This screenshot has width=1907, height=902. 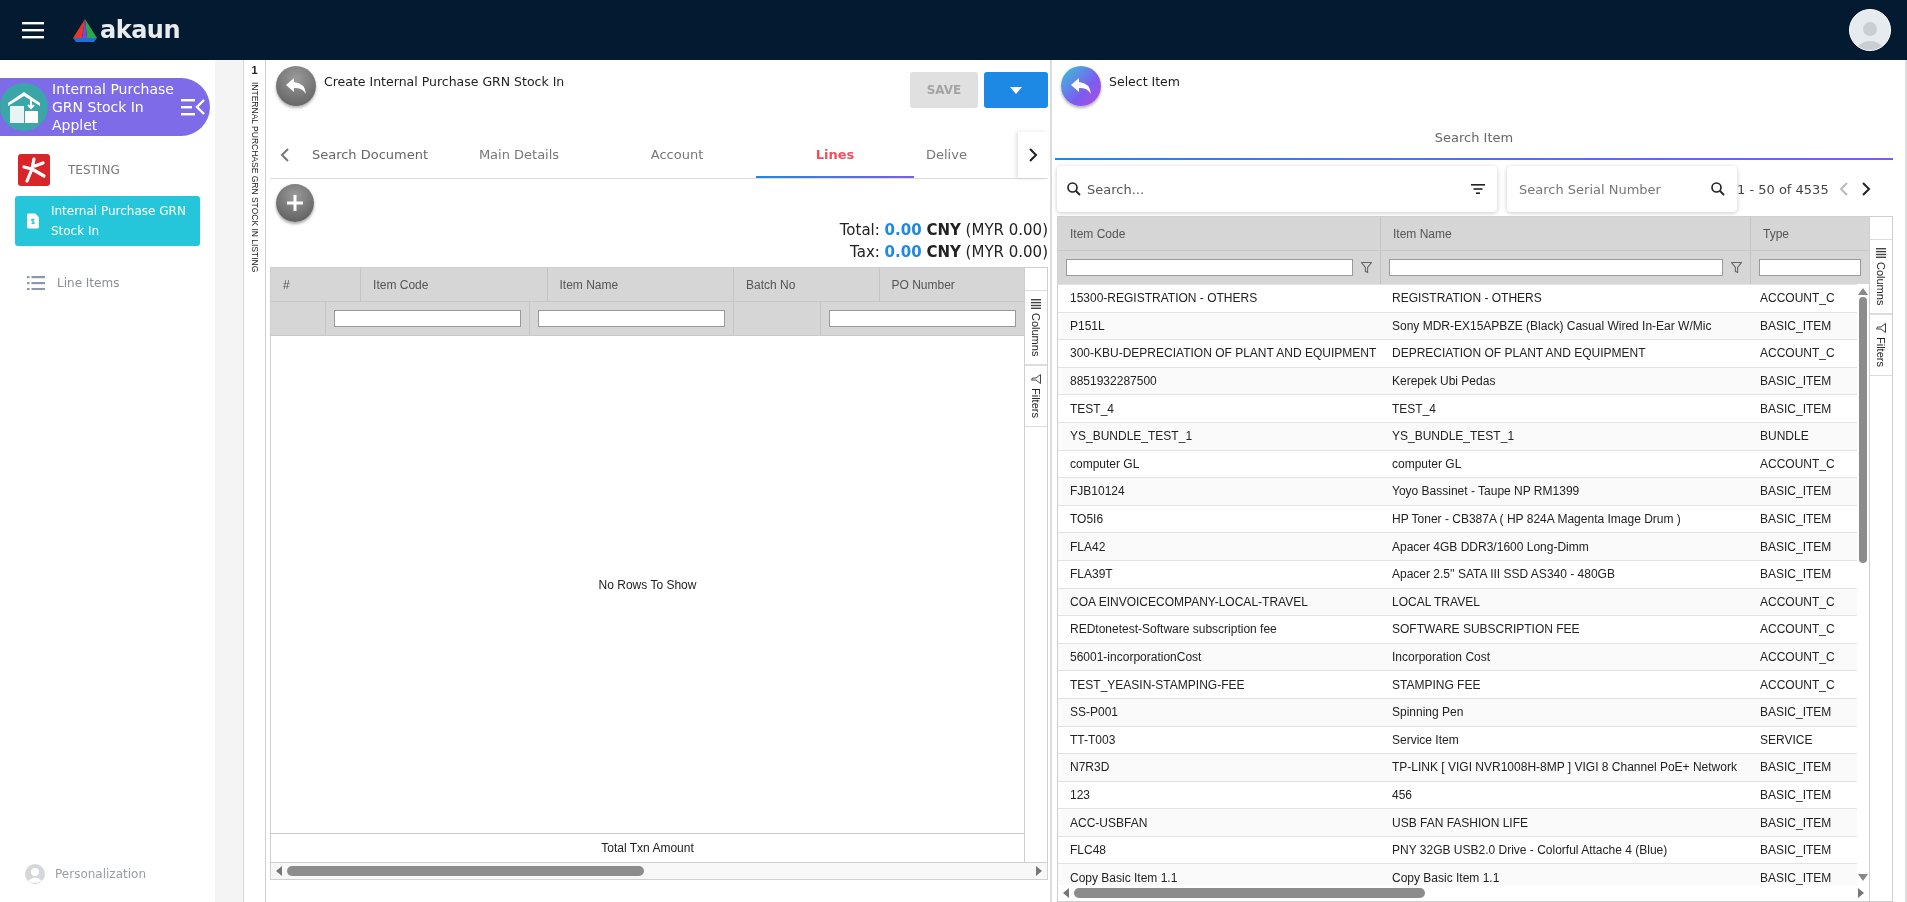 I want to click on table-cell-text: DEPRECIATION OF PLANT AND EQUIPMENT, so click(x=1519, y=354).